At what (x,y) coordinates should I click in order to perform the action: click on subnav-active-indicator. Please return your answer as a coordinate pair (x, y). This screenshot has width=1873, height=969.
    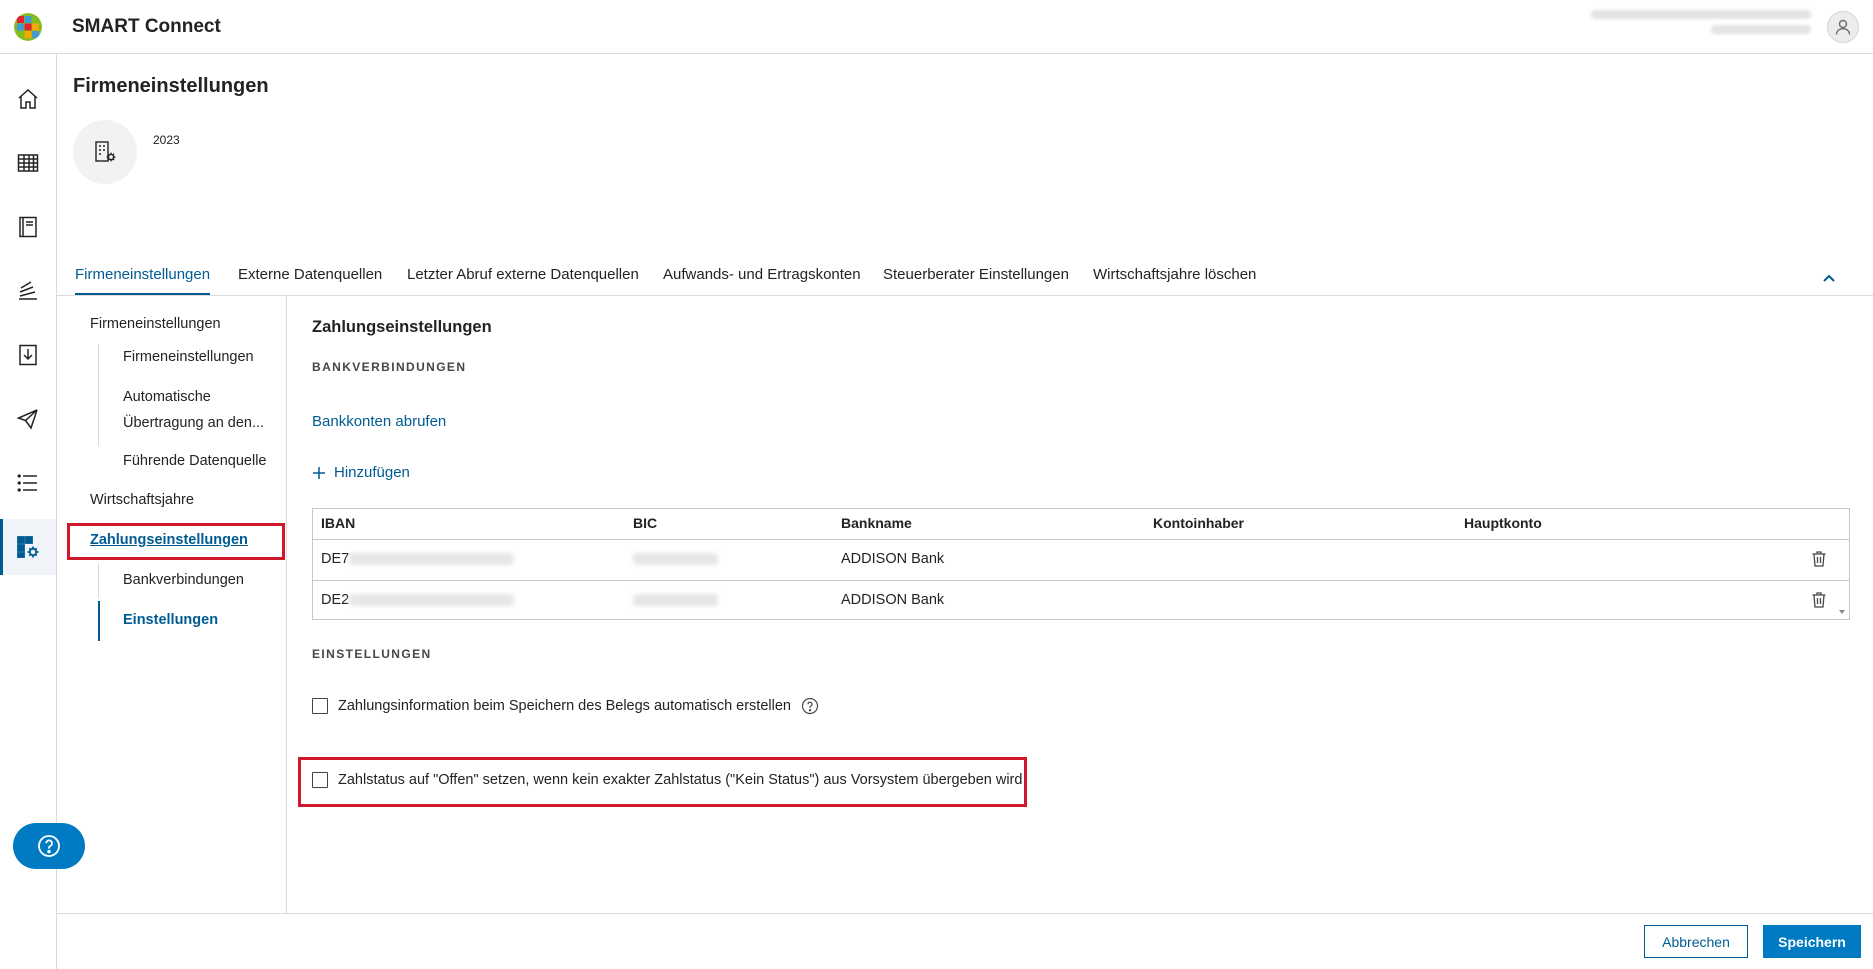
    Looking at the image, I should click on (99, 621).